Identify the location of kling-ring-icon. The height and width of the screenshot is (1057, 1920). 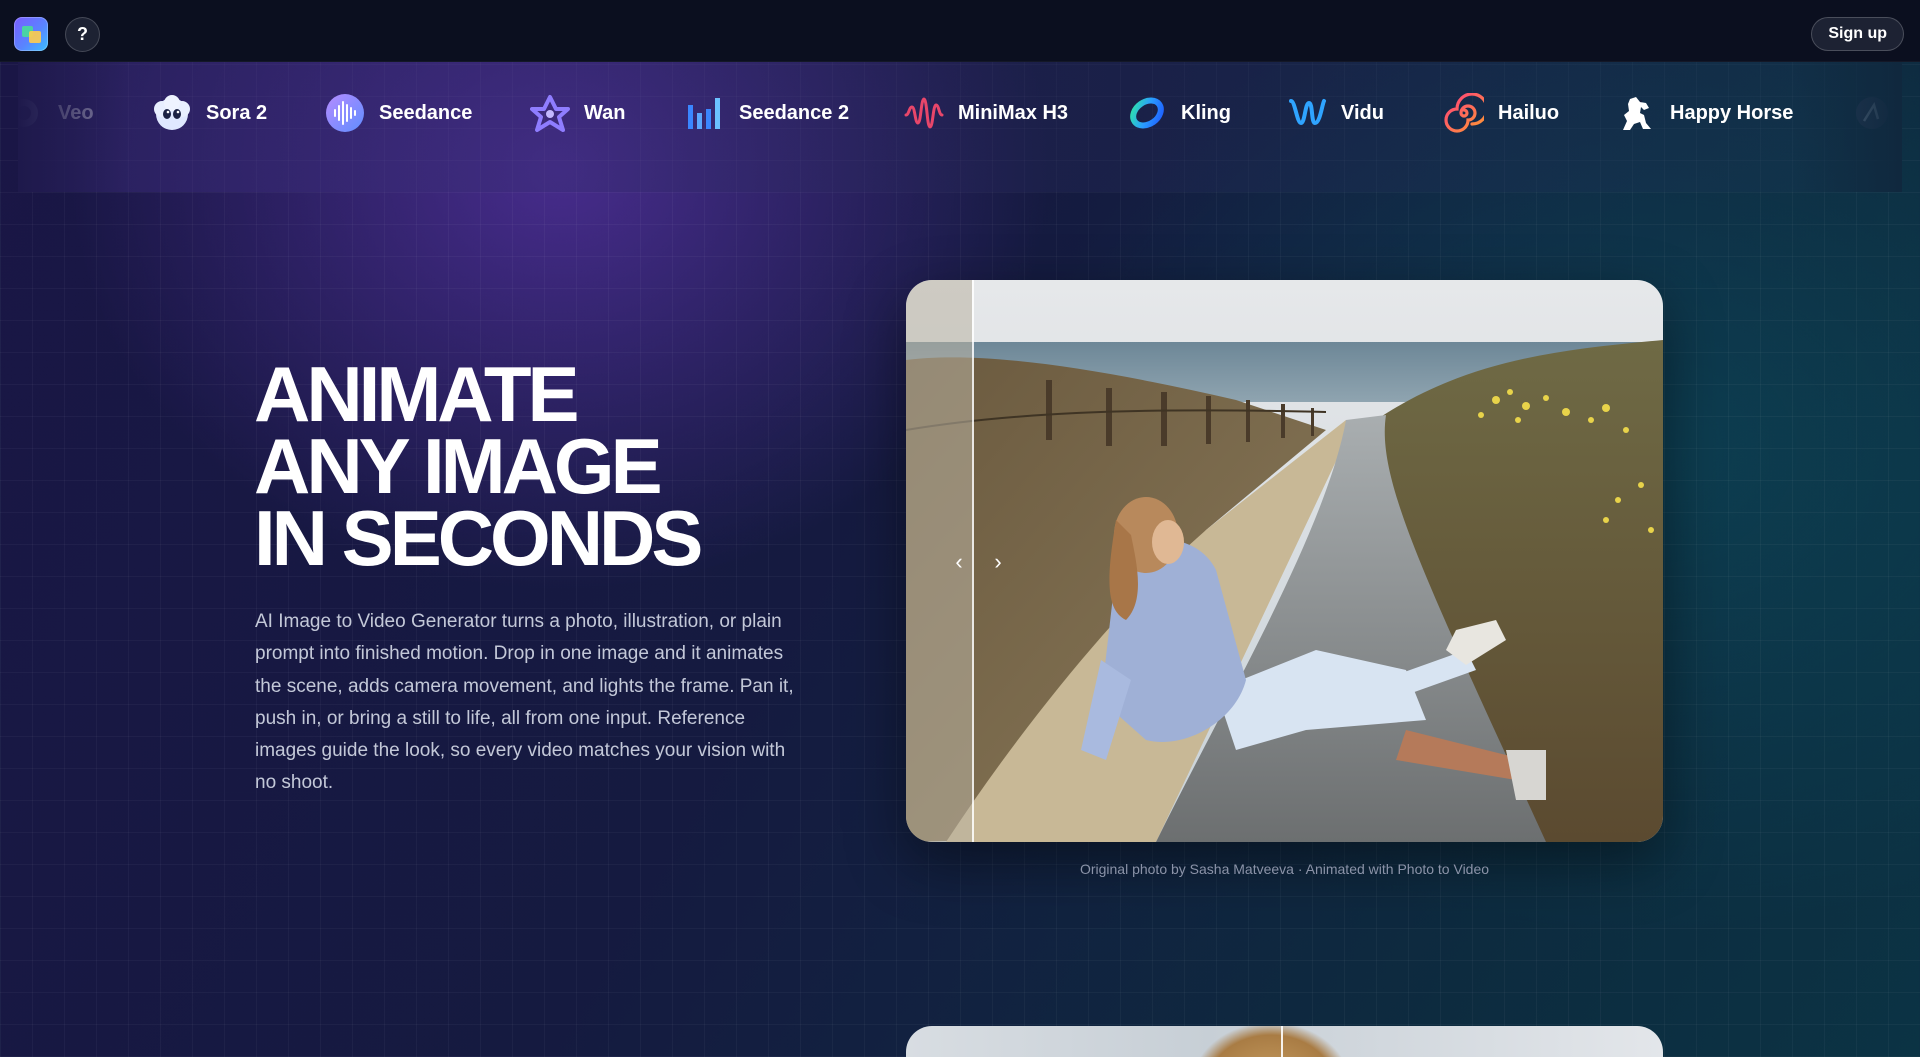
(1147, 113).